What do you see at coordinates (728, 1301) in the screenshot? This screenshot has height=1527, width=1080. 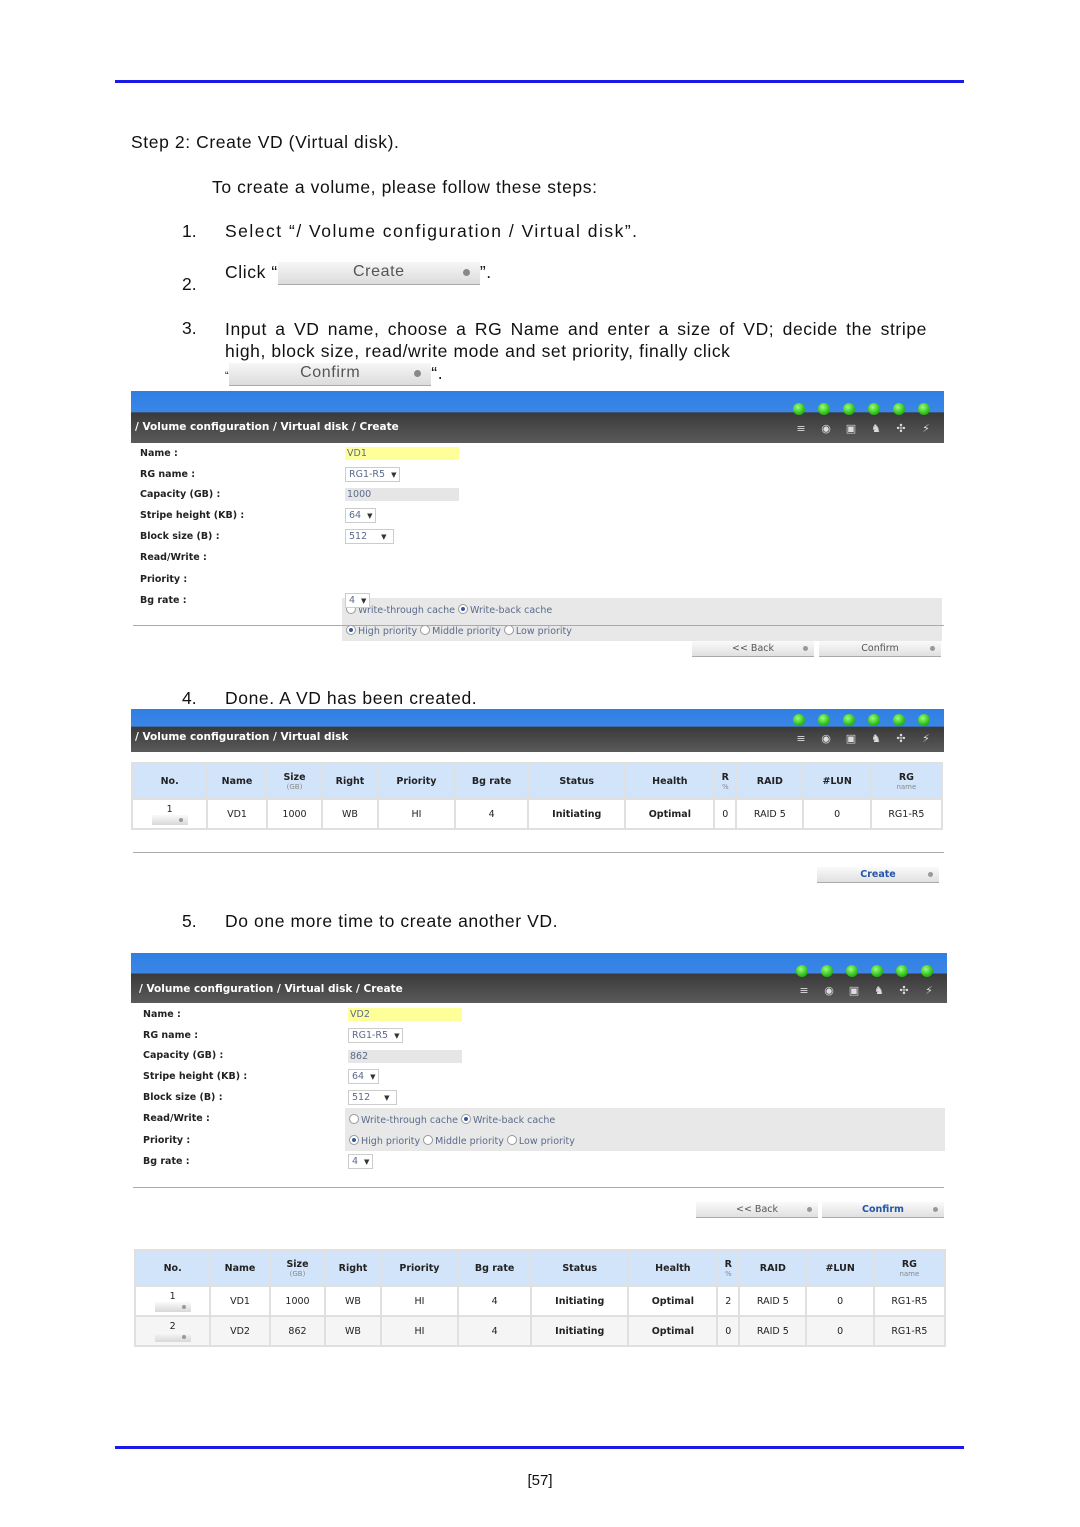 I see `cell-r: 2` at bounding box center [728, 1301].